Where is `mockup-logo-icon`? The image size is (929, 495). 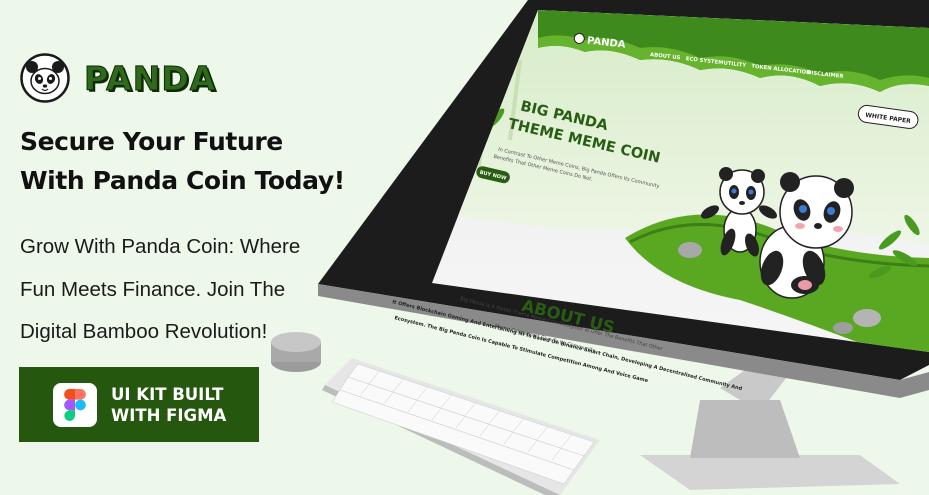 mockup-logo-icon is located at coordinates (579, 39).